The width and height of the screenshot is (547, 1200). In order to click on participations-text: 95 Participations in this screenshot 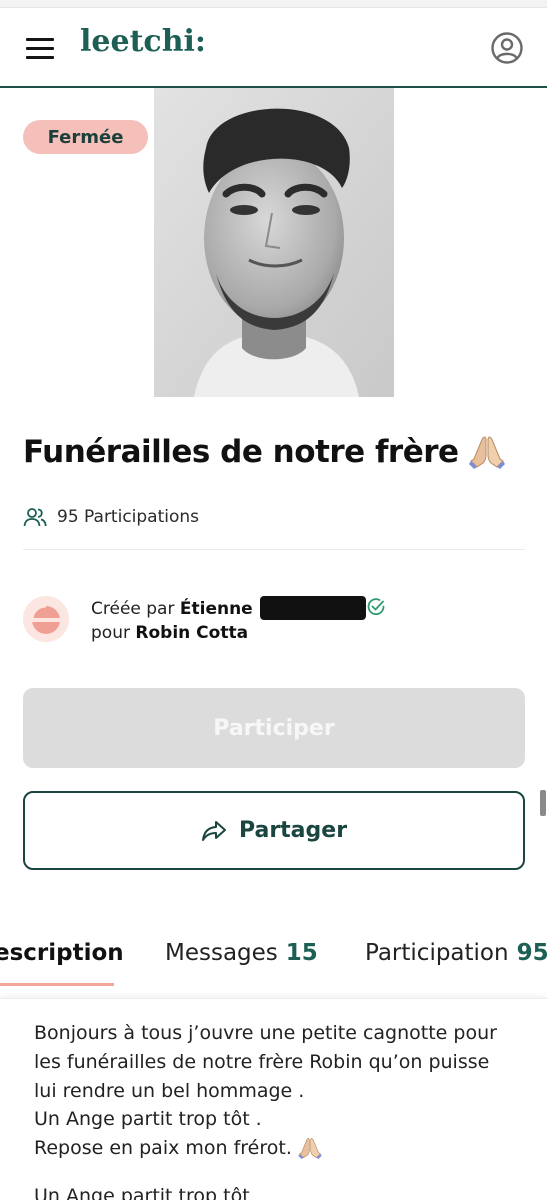, I will do `click(128, 517)`.